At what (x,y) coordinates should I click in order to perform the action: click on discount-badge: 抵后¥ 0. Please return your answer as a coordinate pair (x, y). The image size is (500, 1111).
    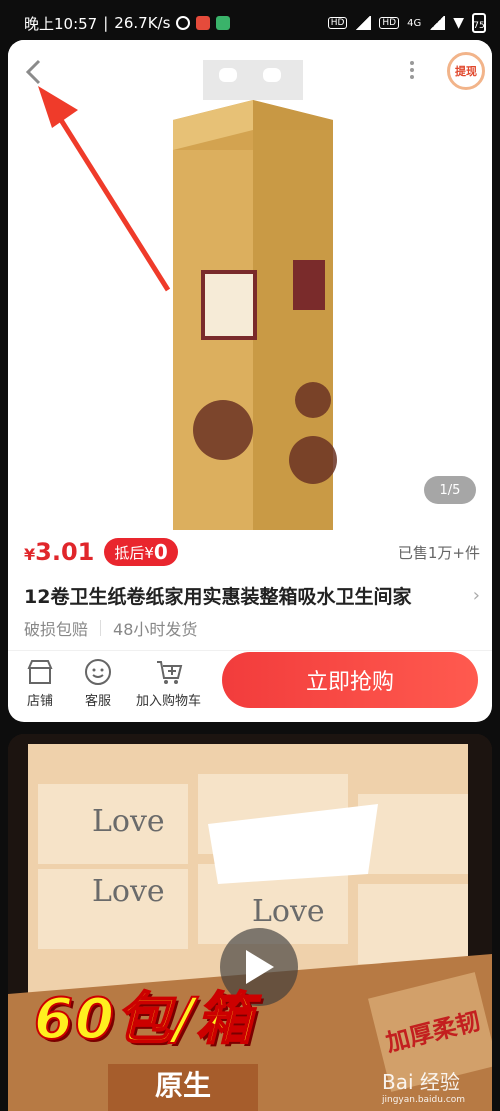
    Looking at the image, I should click on (141, 552).